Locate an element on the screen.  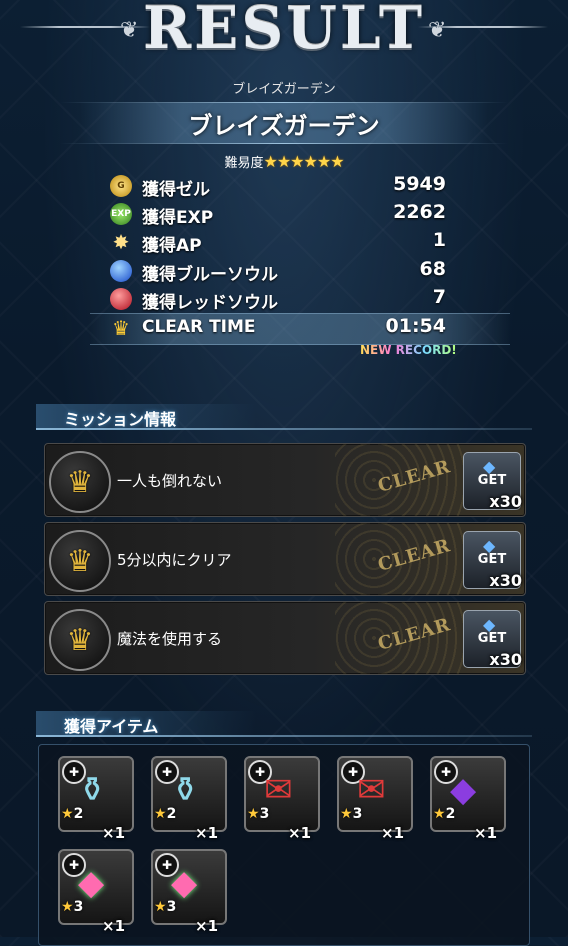
reward-value: 68 is located at coordinates (432, 269).